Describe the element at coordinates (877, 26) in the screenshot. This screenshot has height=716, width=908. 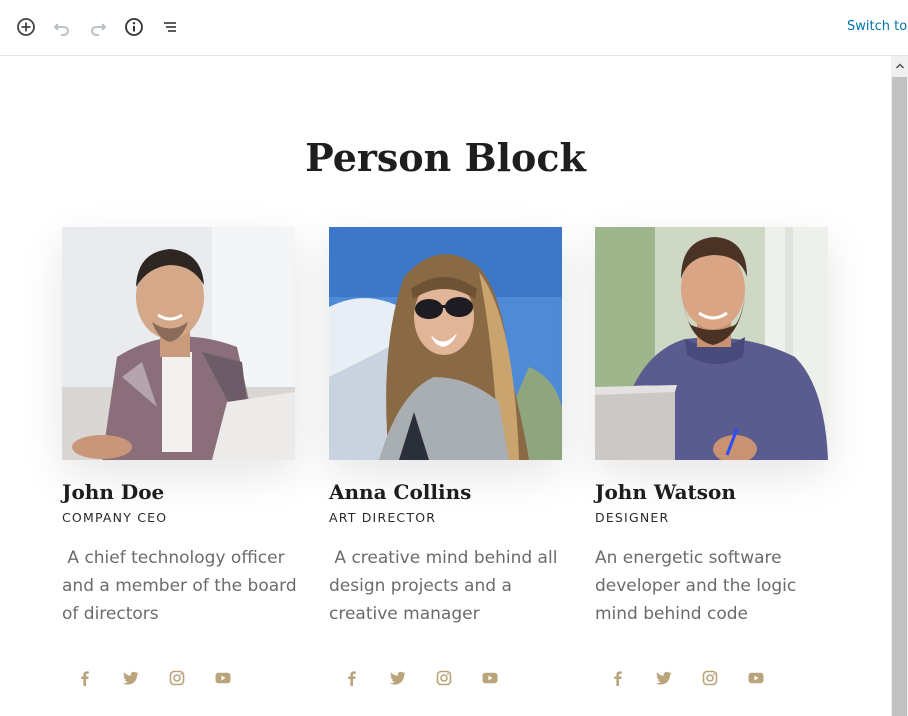
I see `switch-to-draft-link: Switch to D` at that location.